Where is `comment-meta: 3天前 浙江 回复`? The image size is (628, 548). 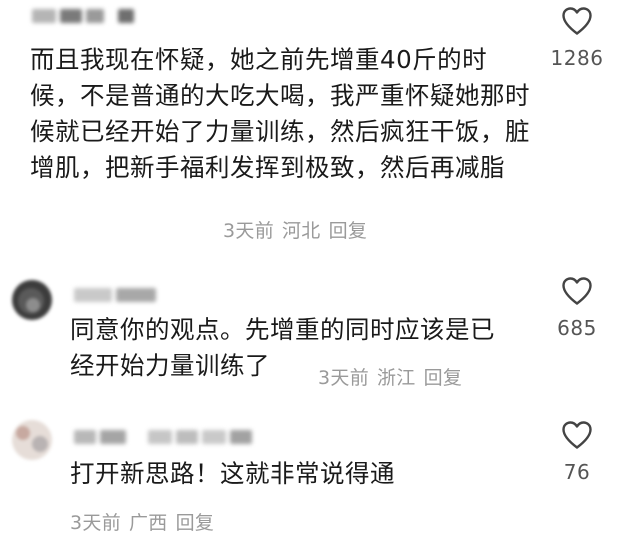
comment-meta: 3天前 浙江 回复 is located at coordinates (394, 376).